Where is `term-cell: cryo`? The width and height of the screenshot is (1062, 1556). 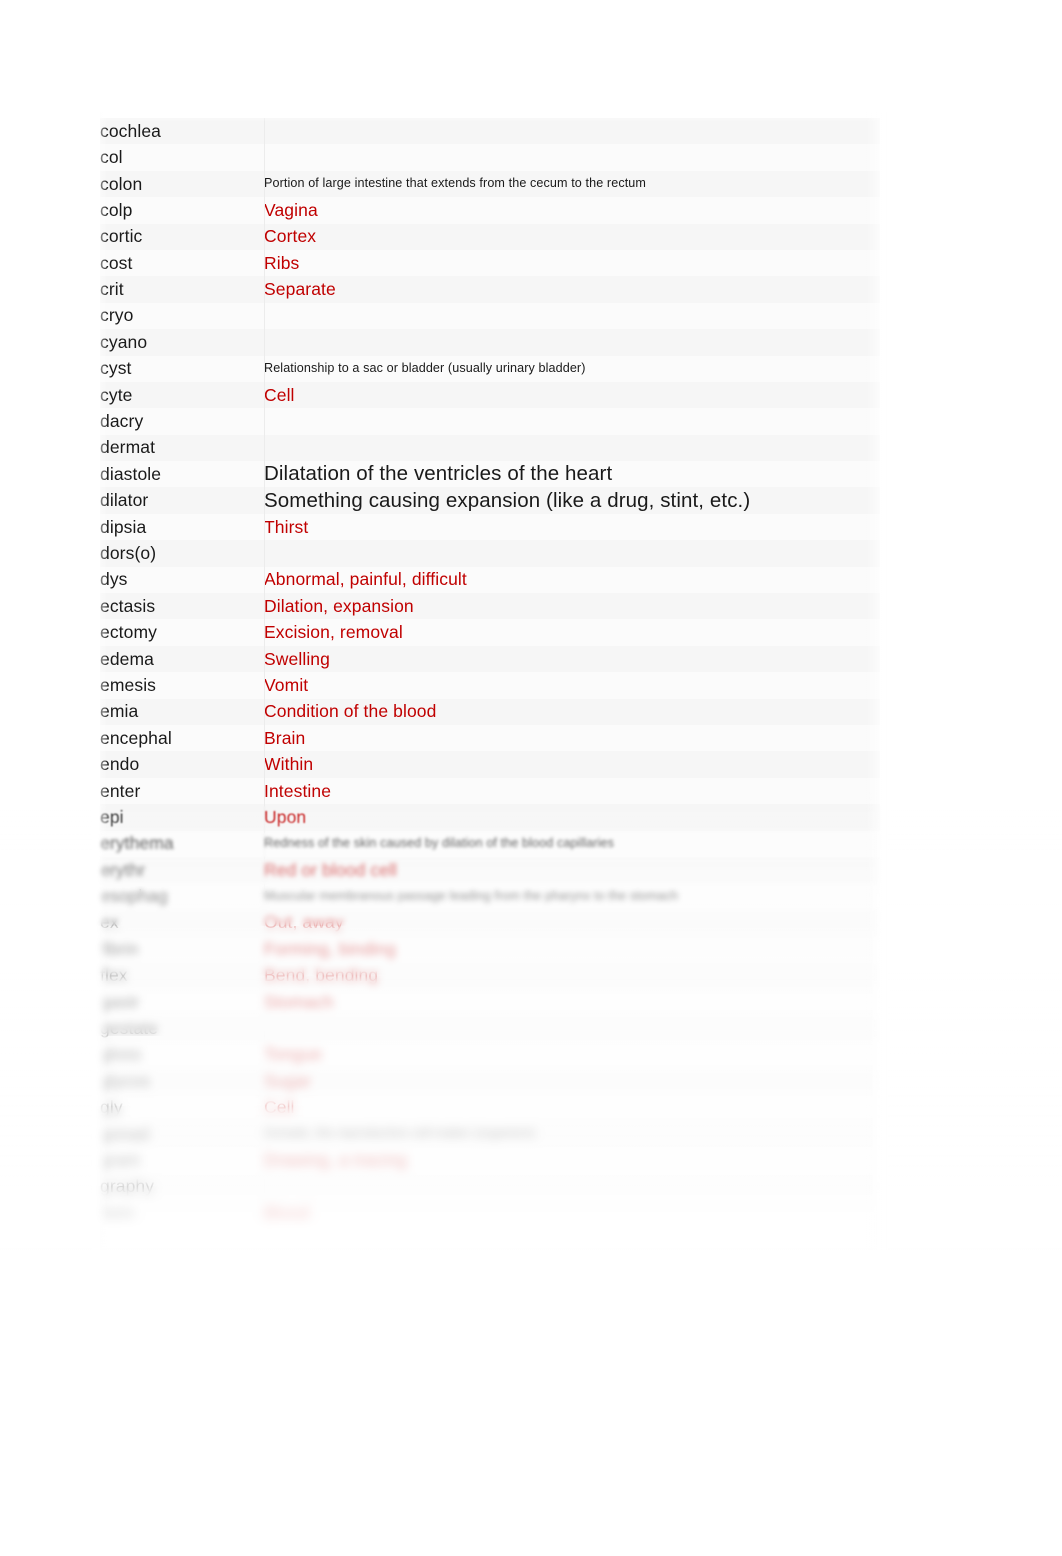
term-cell: cryo is located at coordinates (117, 315).